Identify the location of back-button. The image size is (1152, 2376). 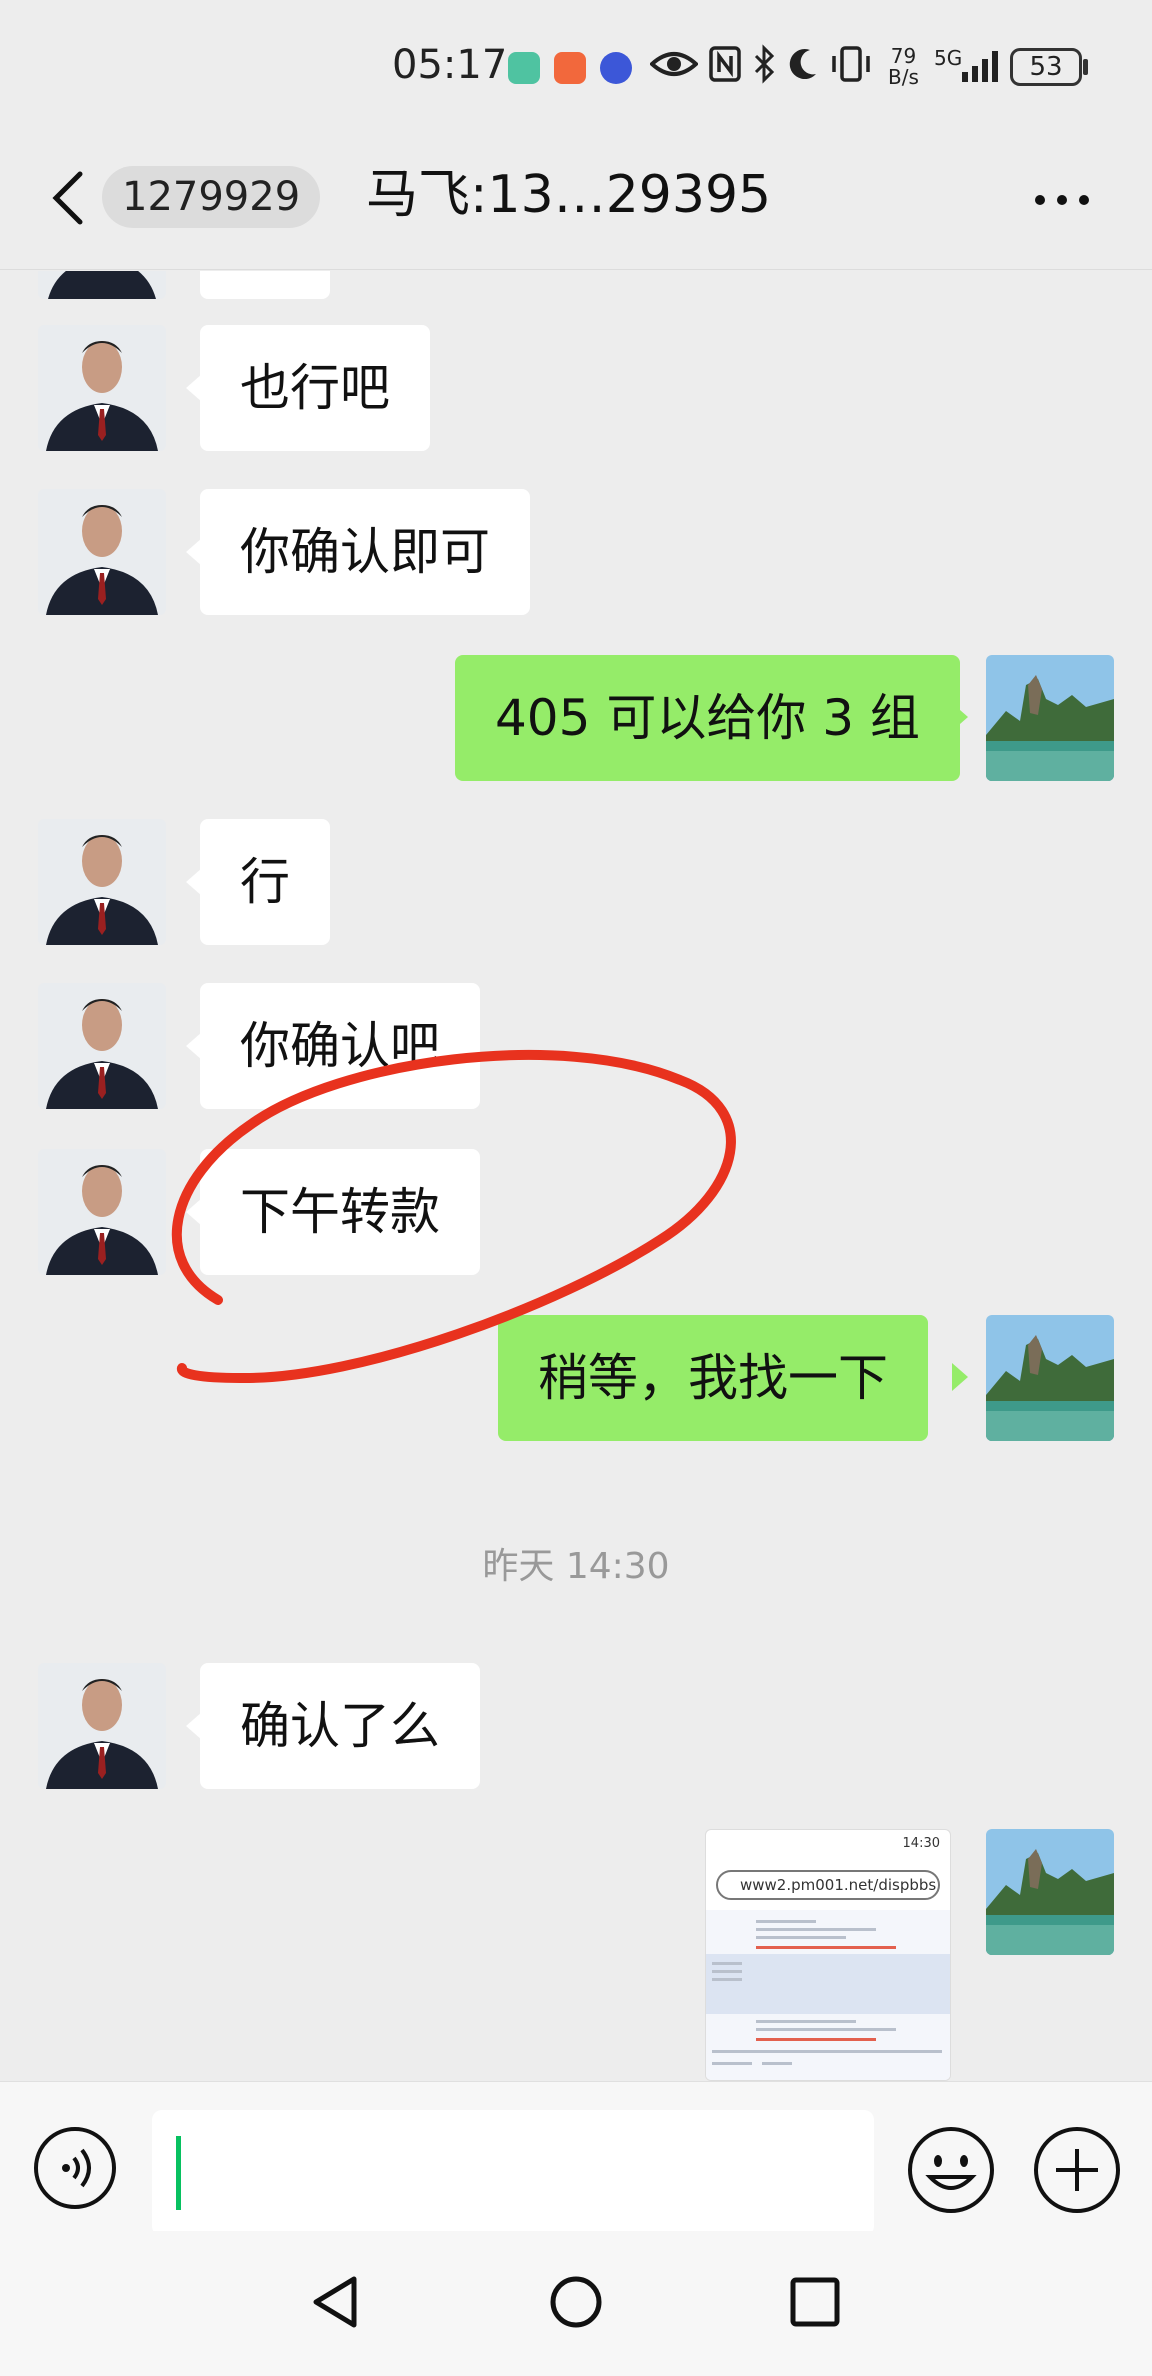
(69, 198).